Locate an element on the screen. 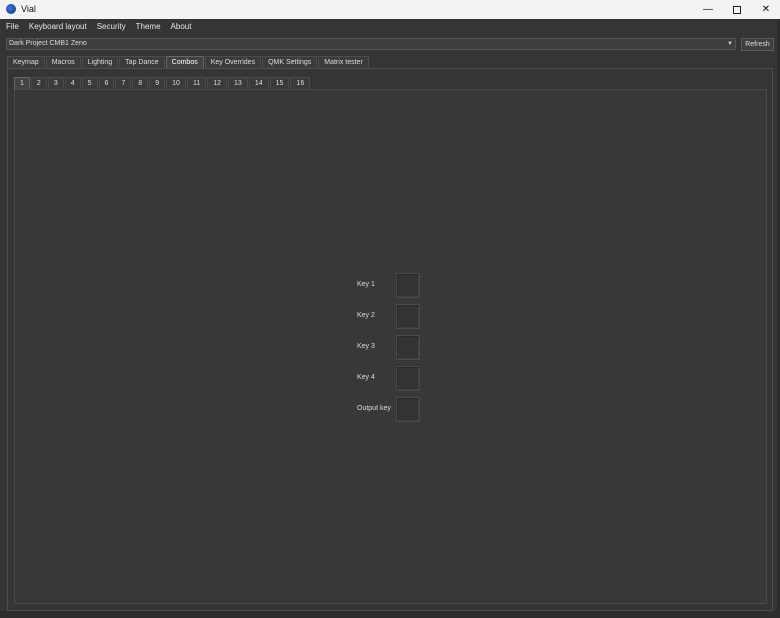 Image resolution: width=780 pixels, height=618 pixels. combo-tab-6: 6 is located at coordinates (106, 83).